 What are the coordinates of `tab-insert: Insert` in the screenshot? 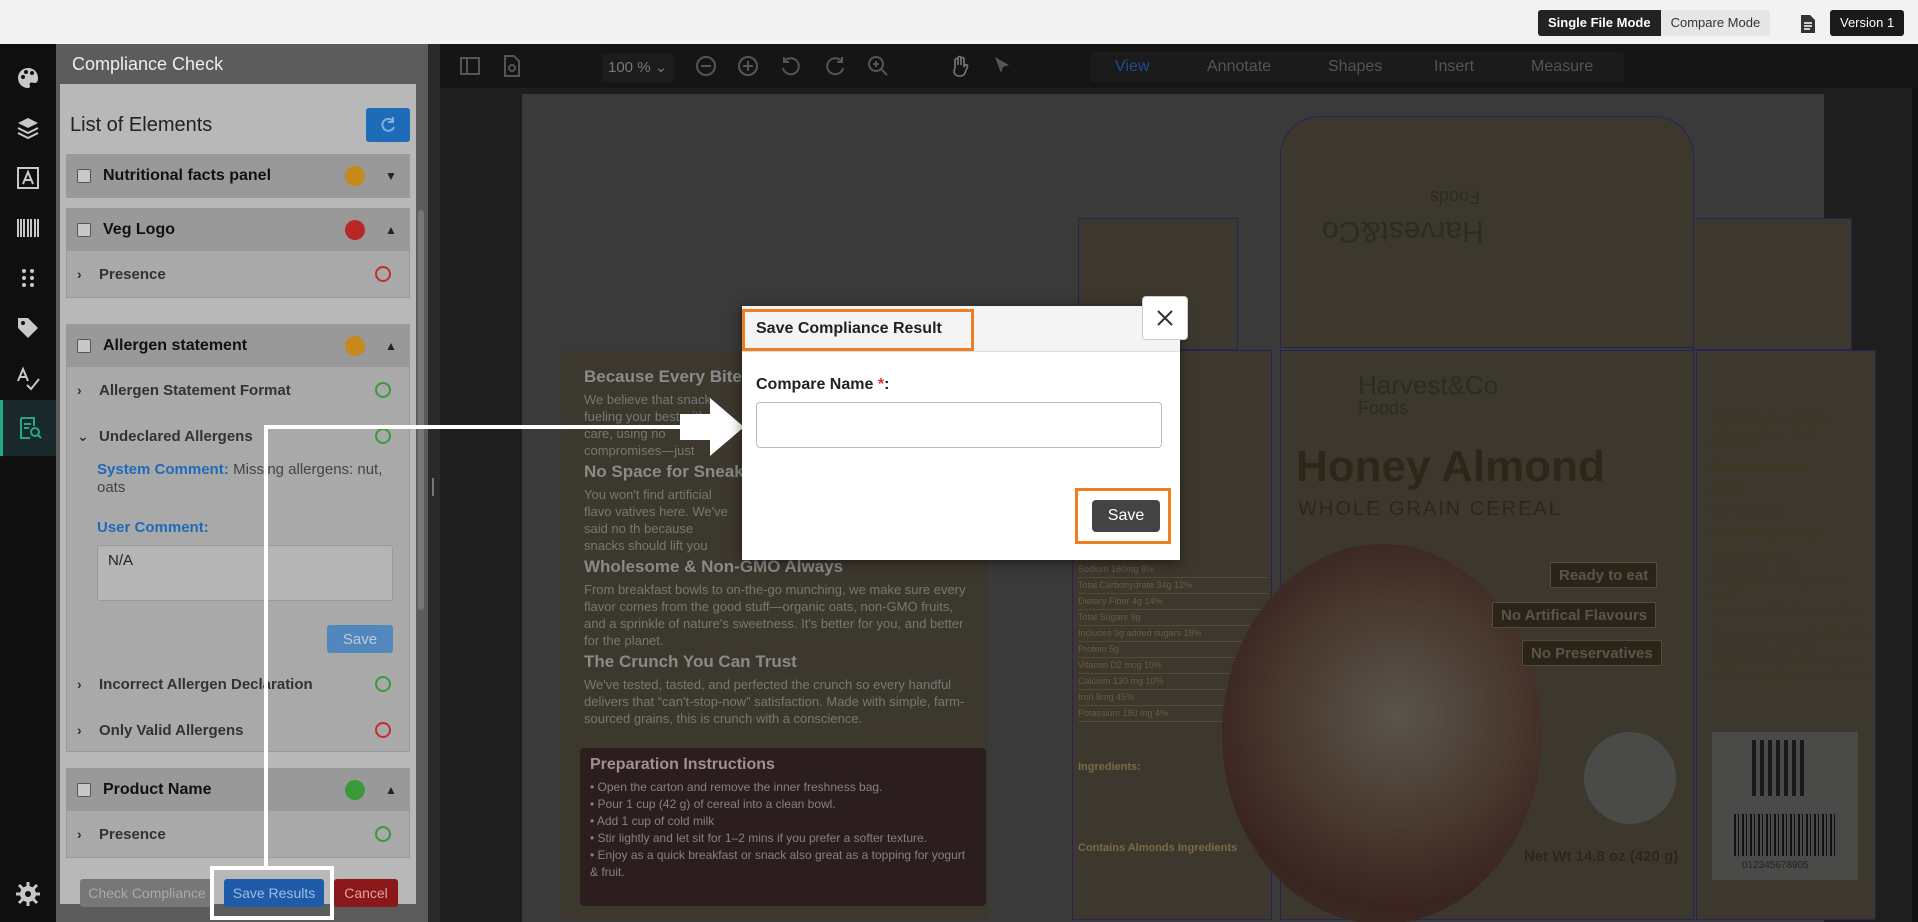 It's located at (1454, 67).